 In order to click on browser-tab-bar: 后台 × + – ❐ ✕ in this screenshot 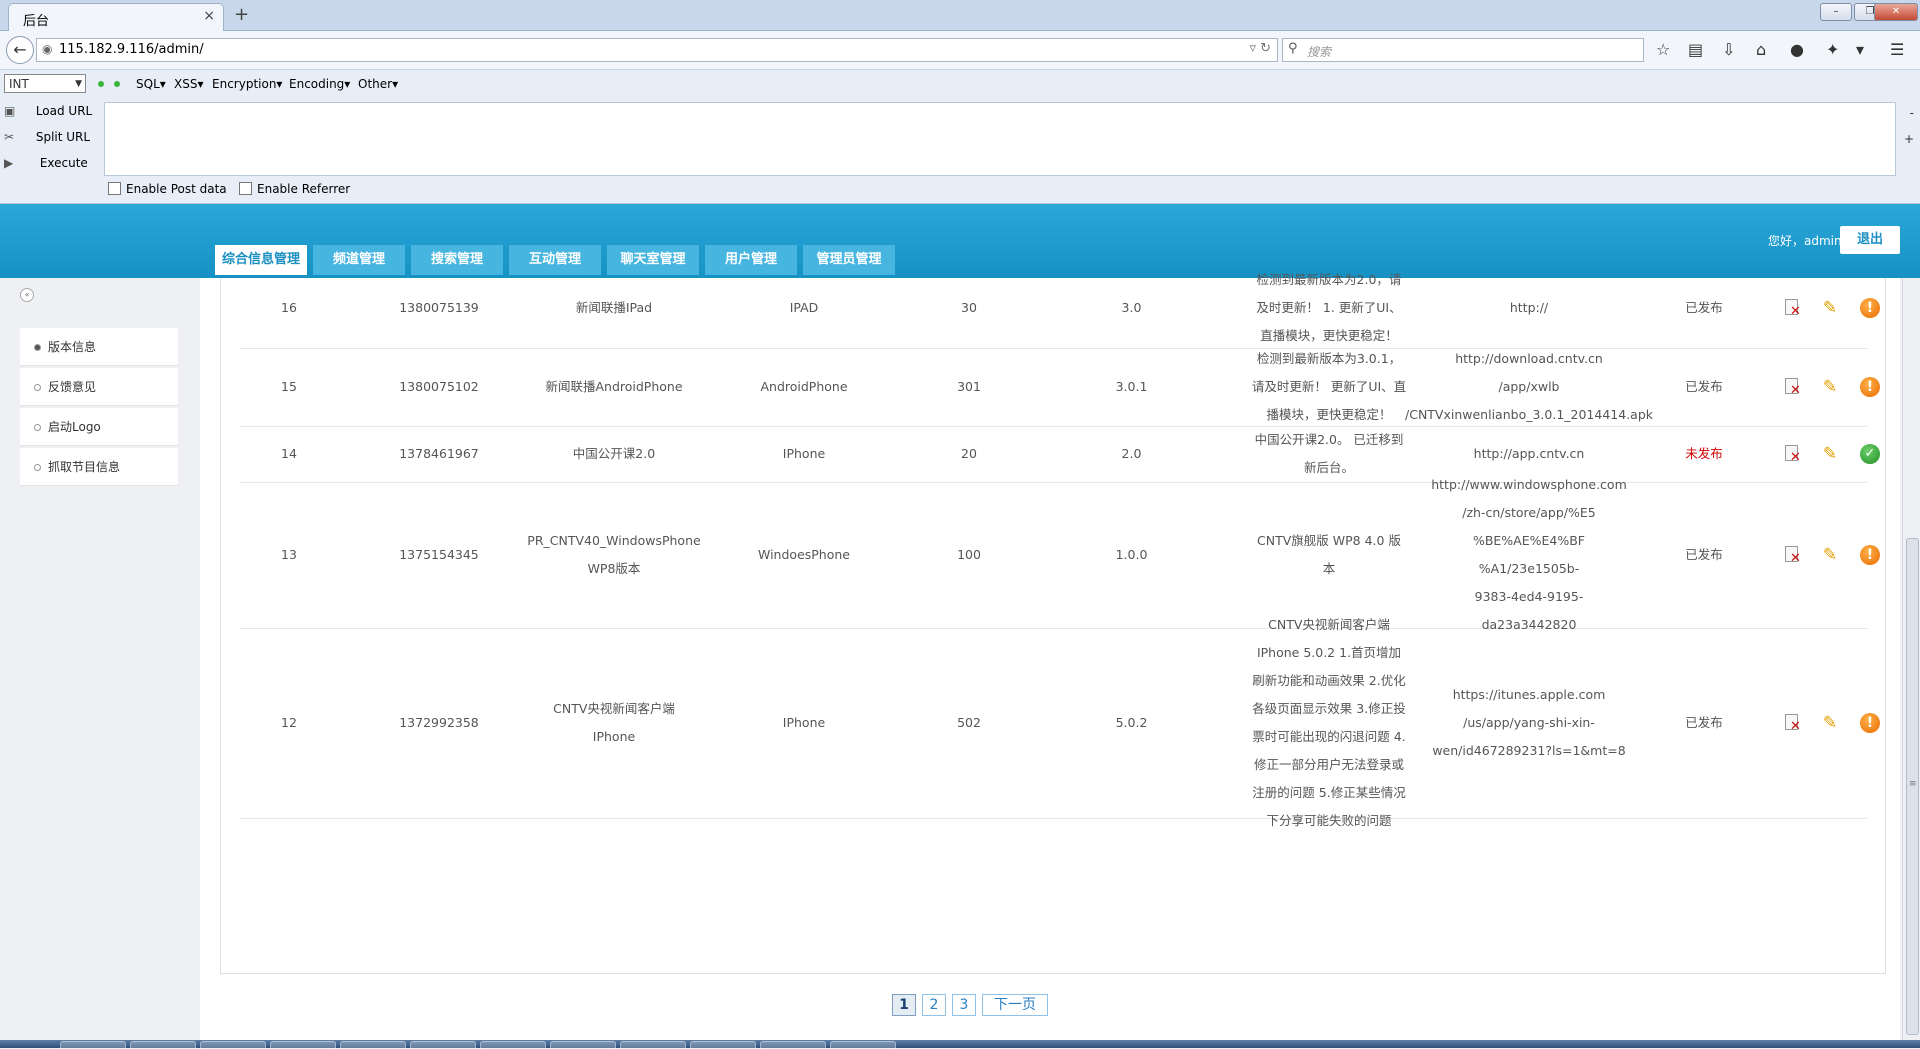, I will do `click(960, 15)`.